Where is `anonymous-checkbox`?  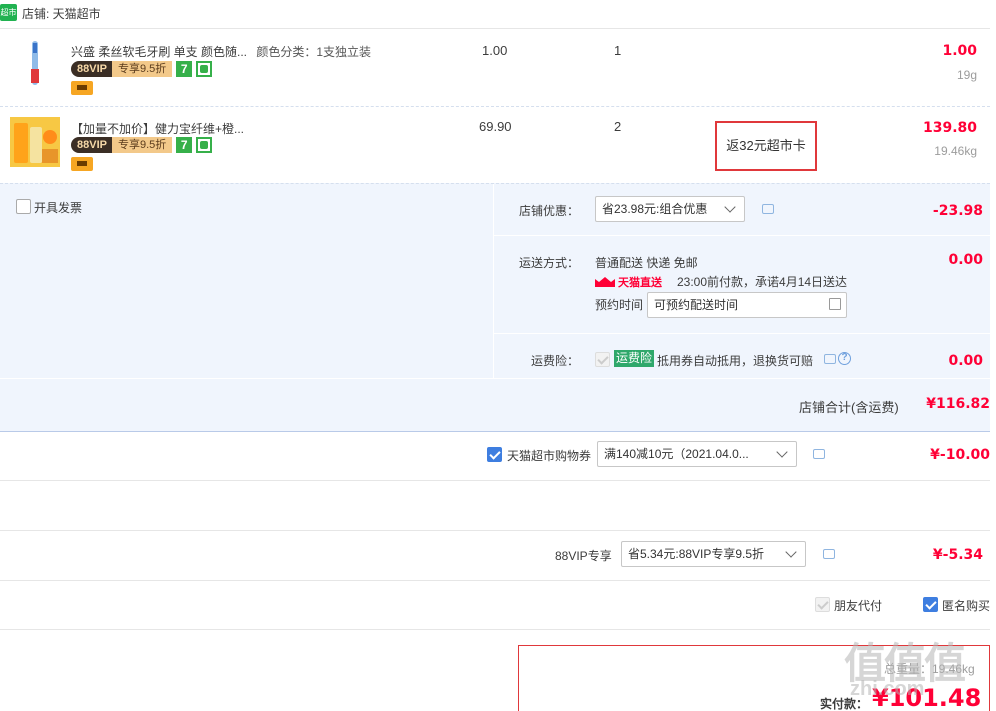
anonymous-checkbox is located at coordinates (930, 604).